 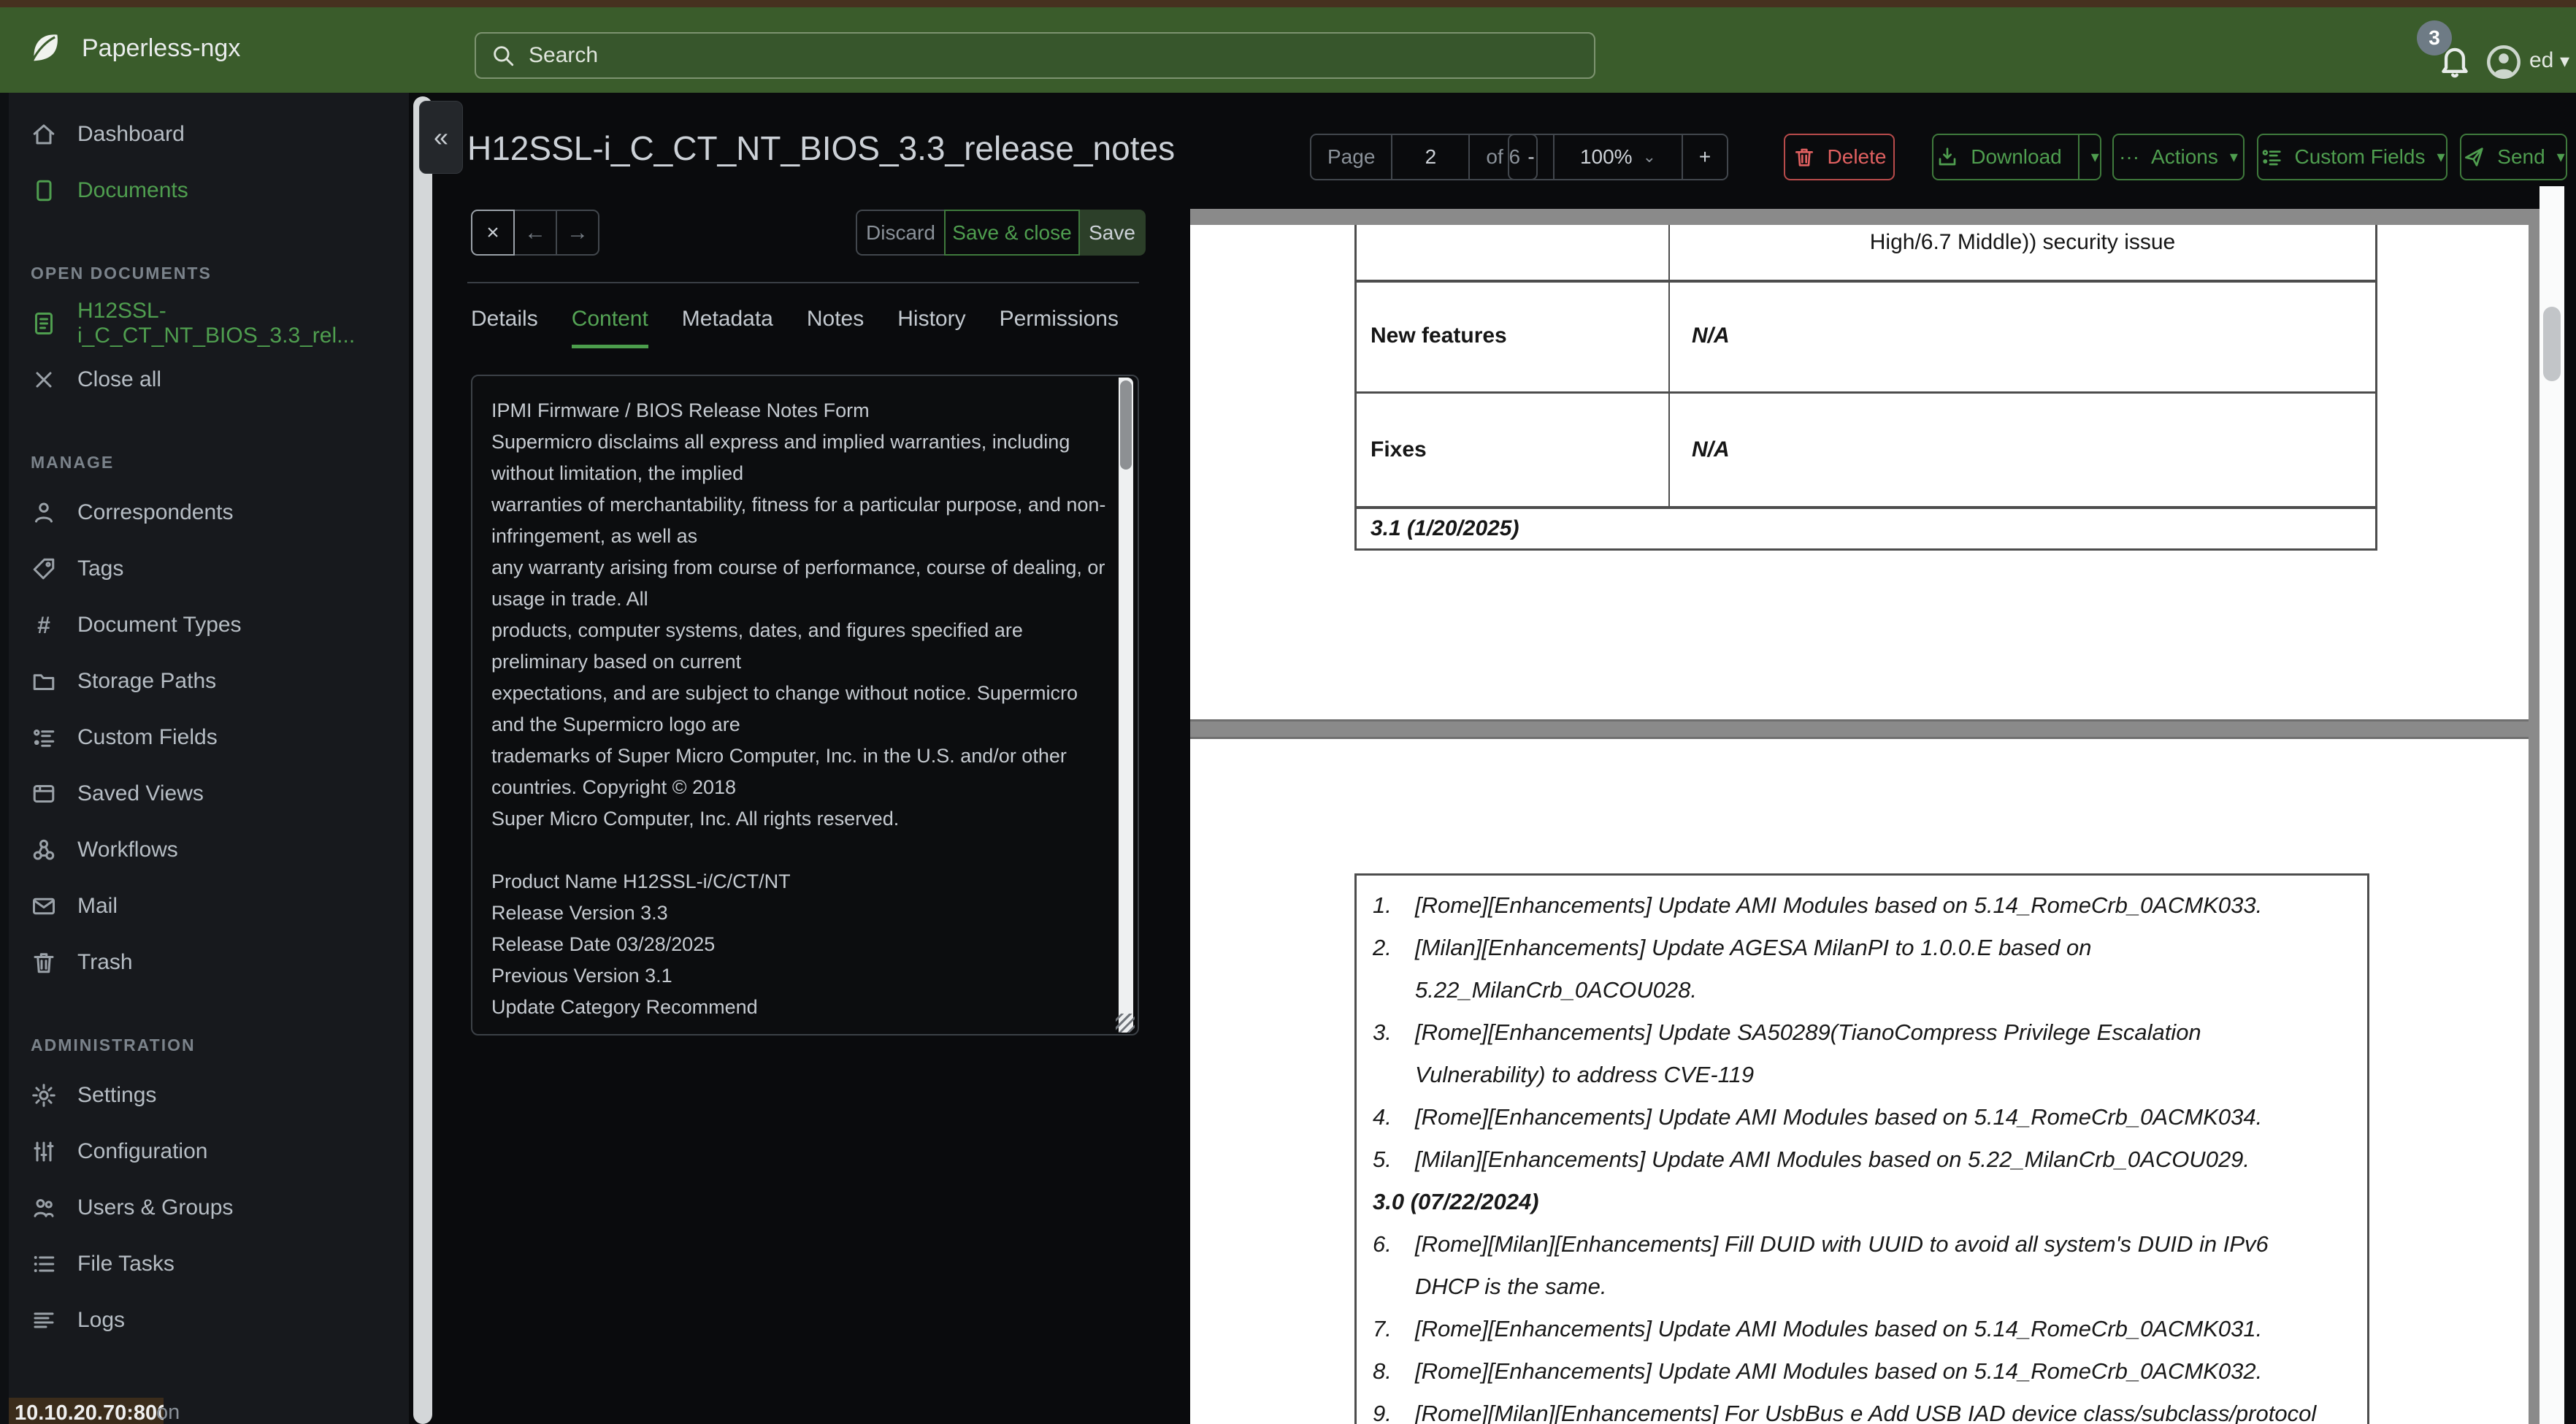 I want to click on actions-button: ··· Actions ▾, so click(x=2178, y=157).